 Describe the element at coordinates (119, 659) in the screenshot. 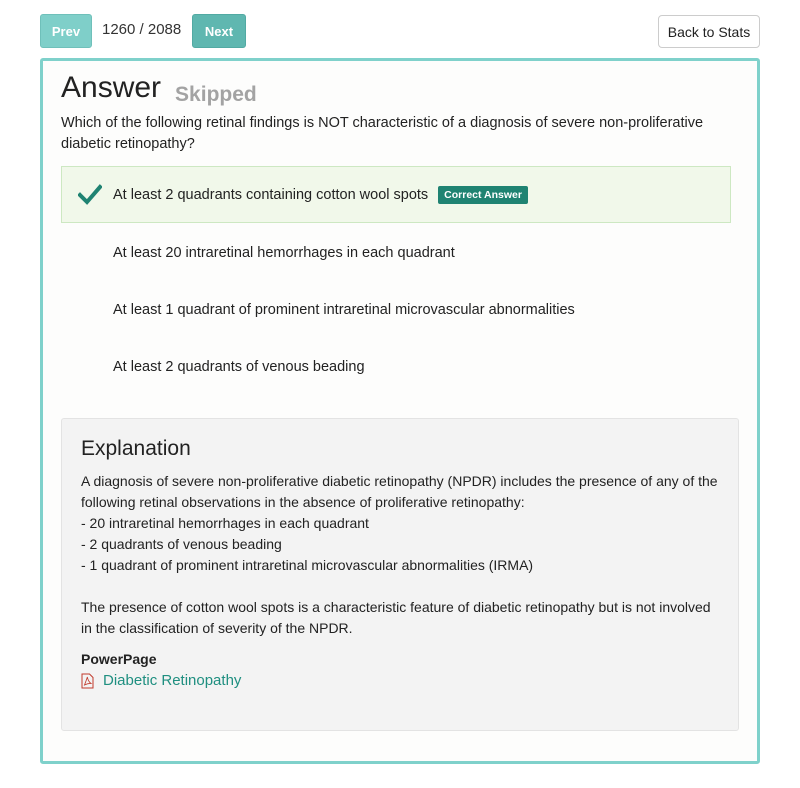

I see `powerpage-label: PowerPage` at that location.